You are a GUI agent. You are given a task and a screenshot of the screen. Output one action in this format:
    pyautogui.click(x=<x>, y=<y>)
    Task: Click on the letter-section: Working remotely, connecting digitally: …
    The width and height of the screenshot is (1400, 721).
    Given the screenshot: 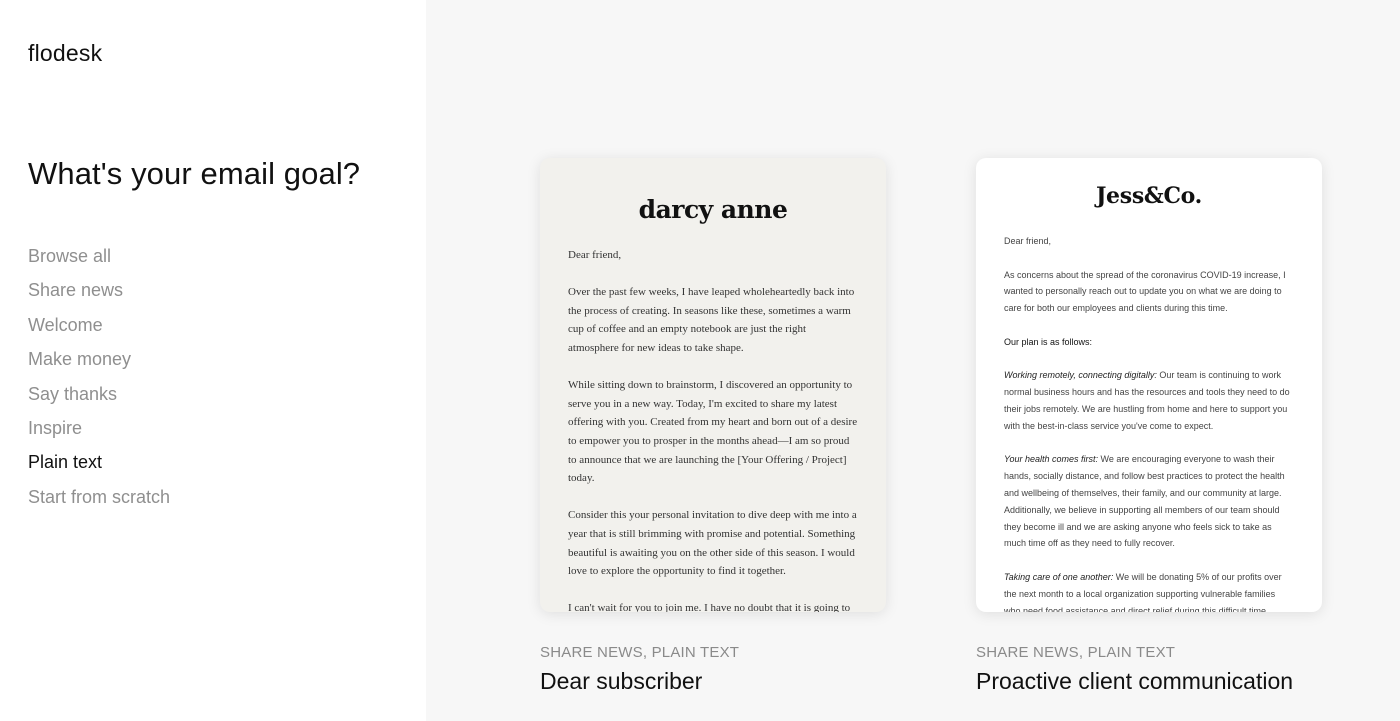 What is the action you would take?
    pyautogui.click(x=1149, y=400)
    